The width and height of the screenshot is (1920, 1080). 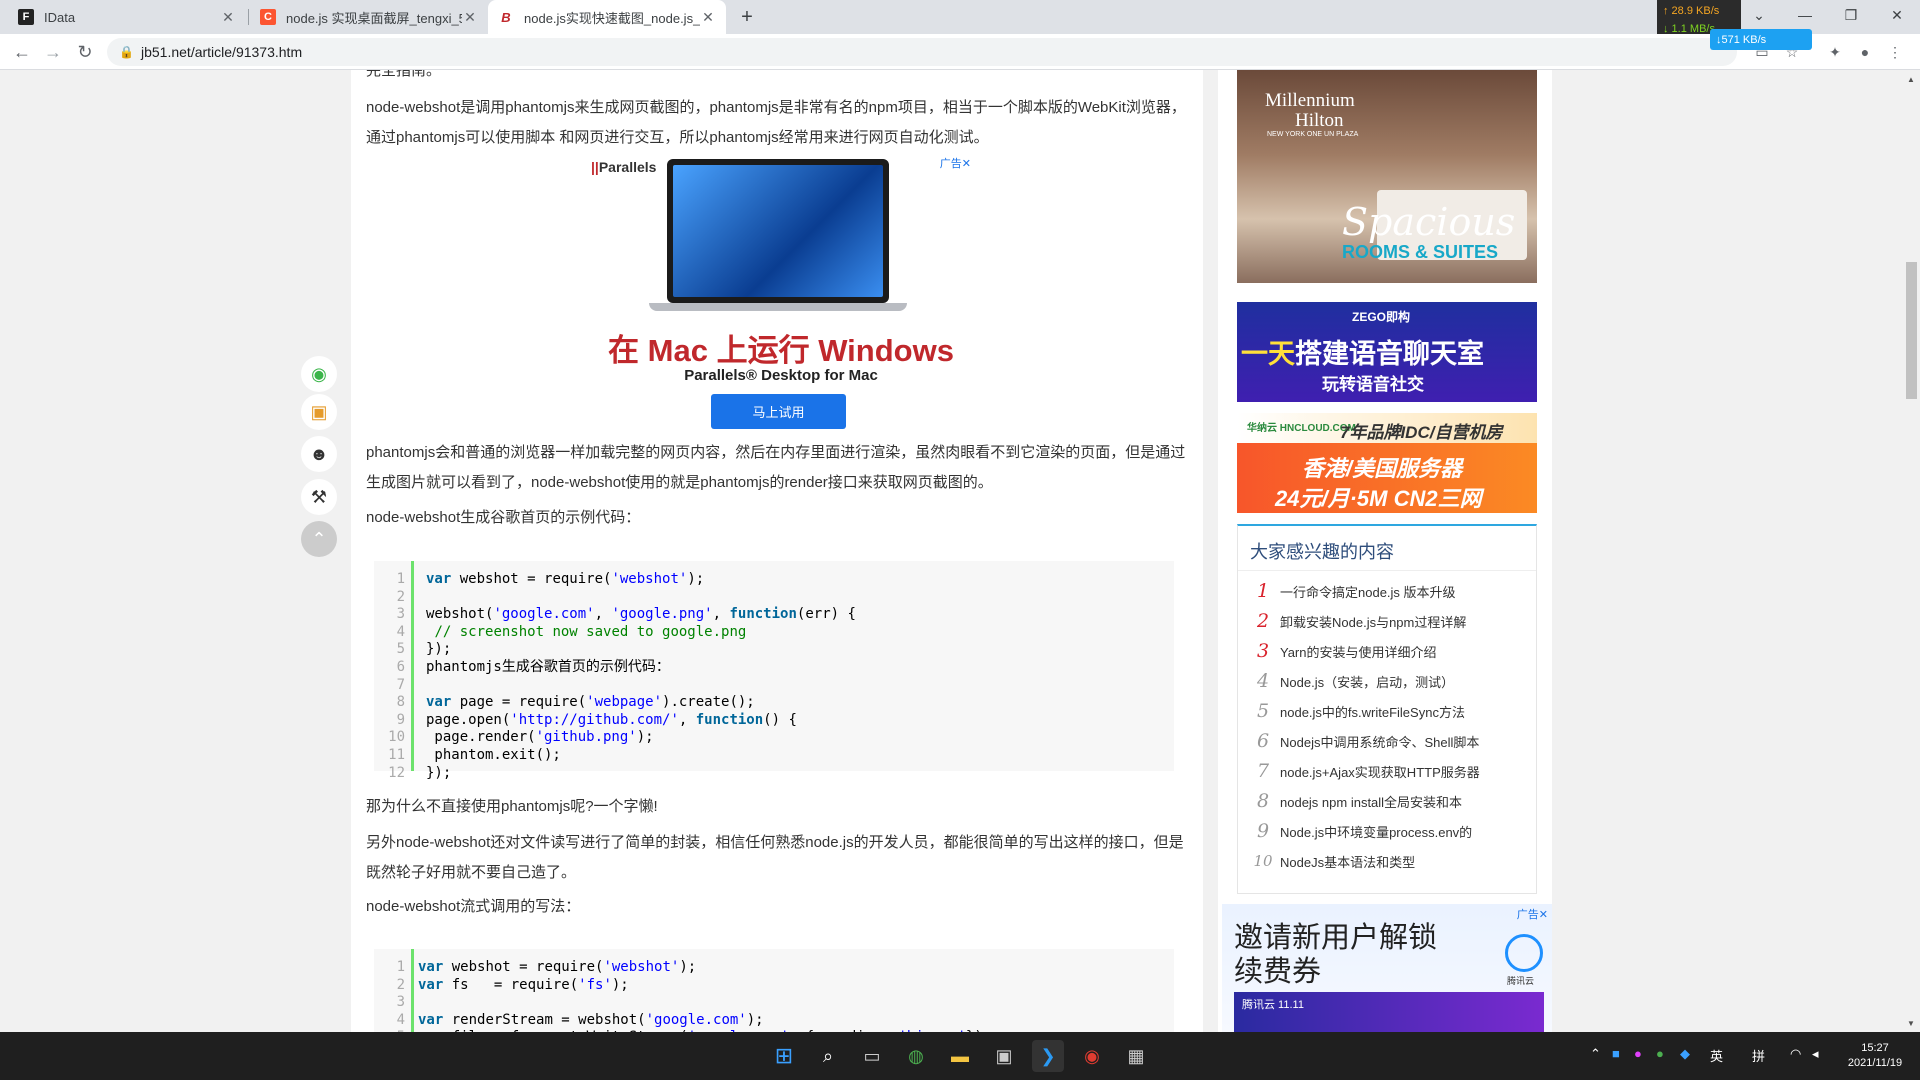 What do you see at coordinates (1367, 681) in the screenshot?
I see `related-link: Node.js（安装，启动，测试）` at bounding box center [1367, 681].